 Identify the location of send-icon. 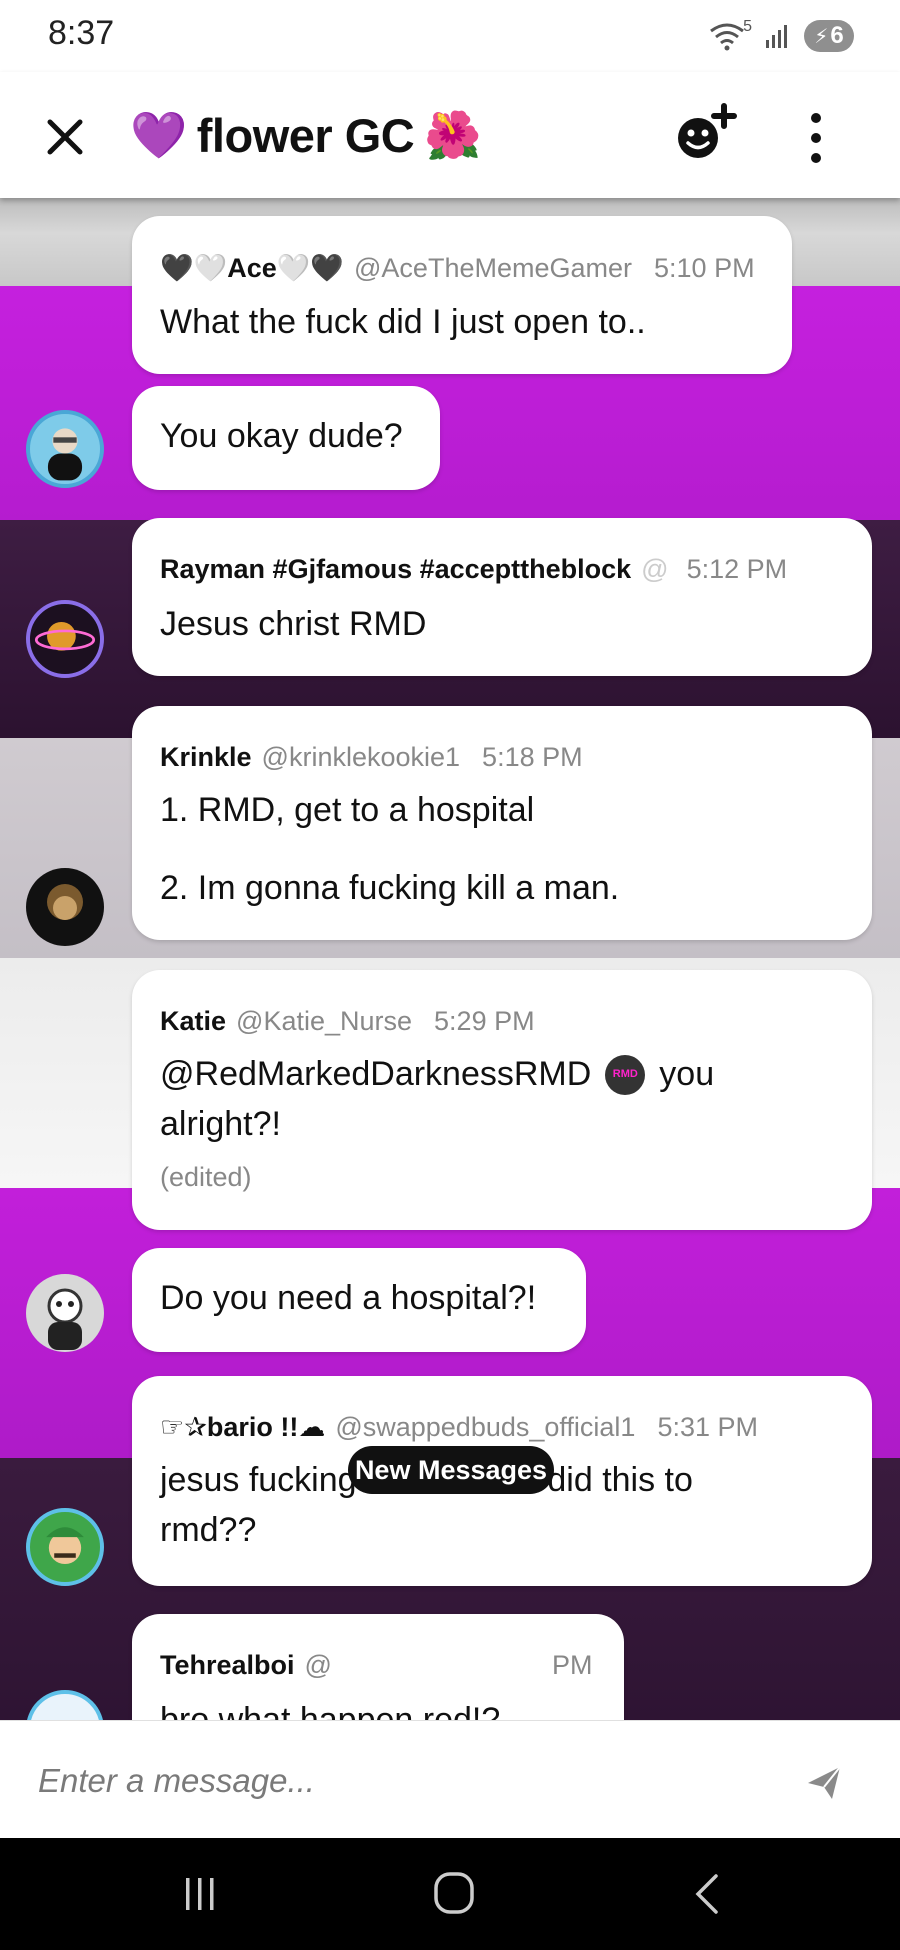
(824, 1783).